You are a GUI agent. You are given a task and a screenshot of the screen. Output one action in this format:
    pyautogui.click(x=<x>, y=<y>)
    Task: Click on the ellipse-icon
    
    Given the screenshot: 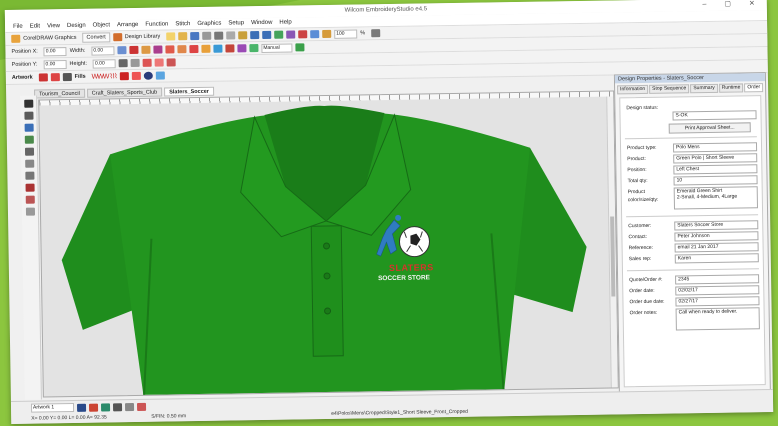 What is the action you would take?
    pyautogui.click(x=29, y=175)
    